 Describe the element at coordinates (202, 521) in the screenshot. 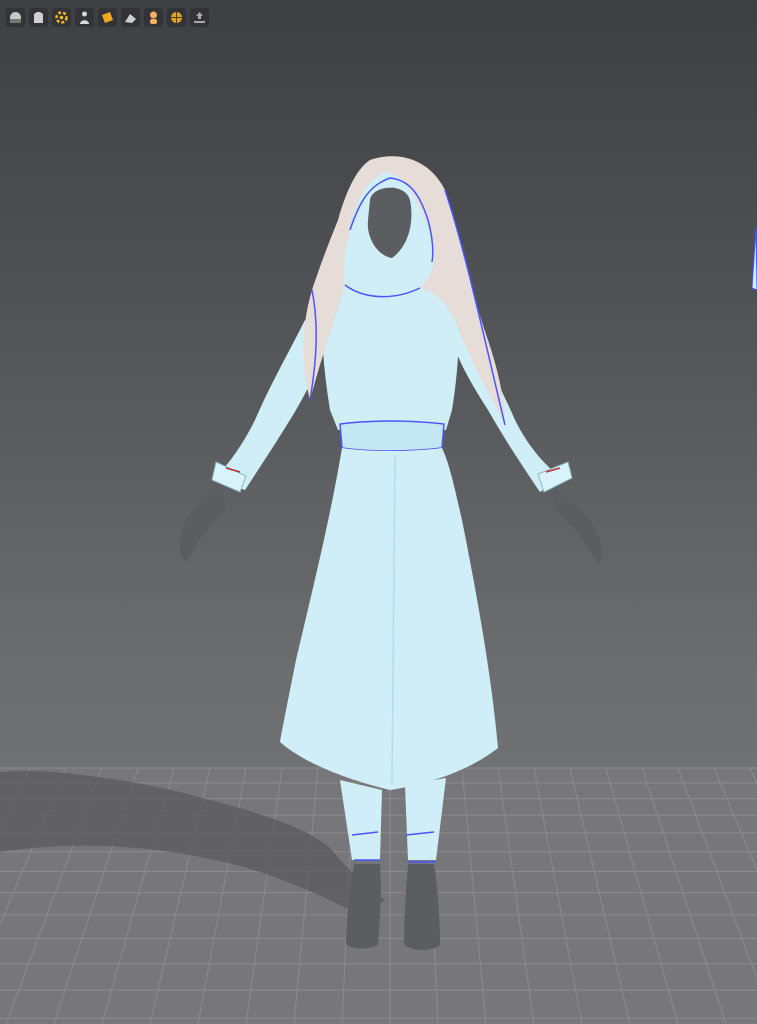

I see `avatar-left-hand` at that location.